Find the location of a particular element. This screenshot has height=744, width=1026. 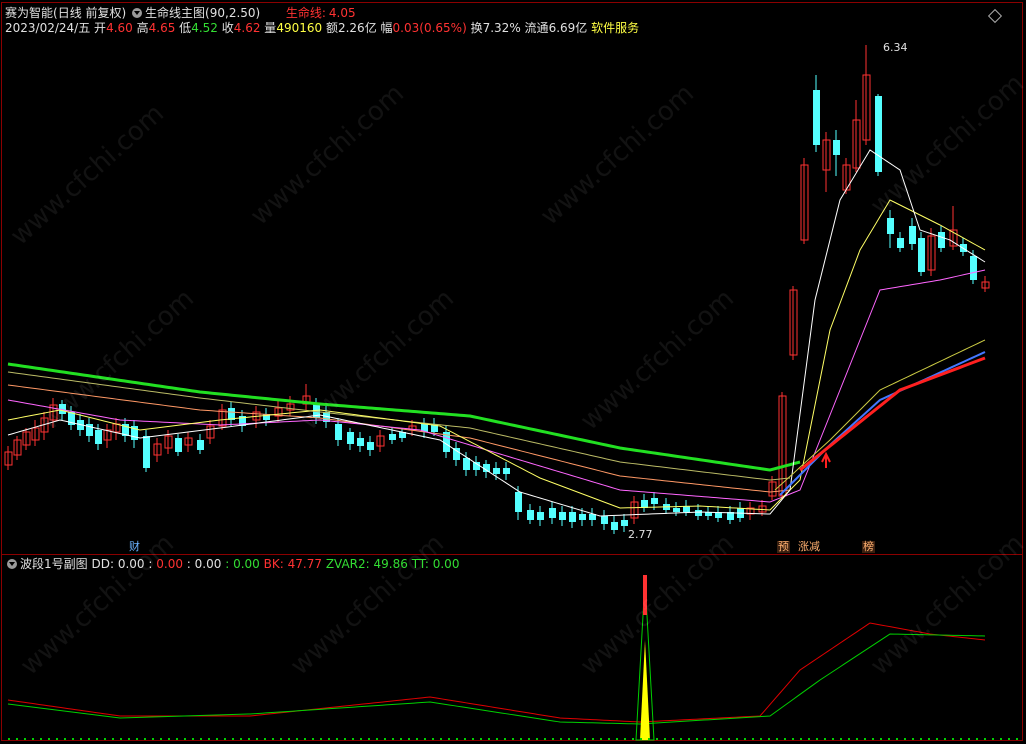

sub-indicator-dropdown-icon is located at coordinates (12, 564).